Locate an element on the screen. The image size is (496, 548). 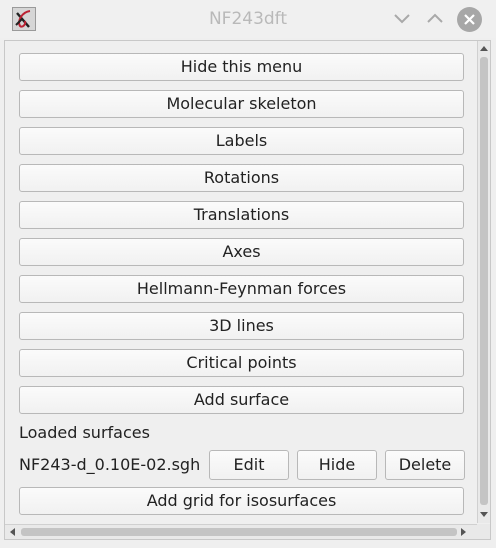
vertical-scroll-thumb is located at coordinates (484, 281).